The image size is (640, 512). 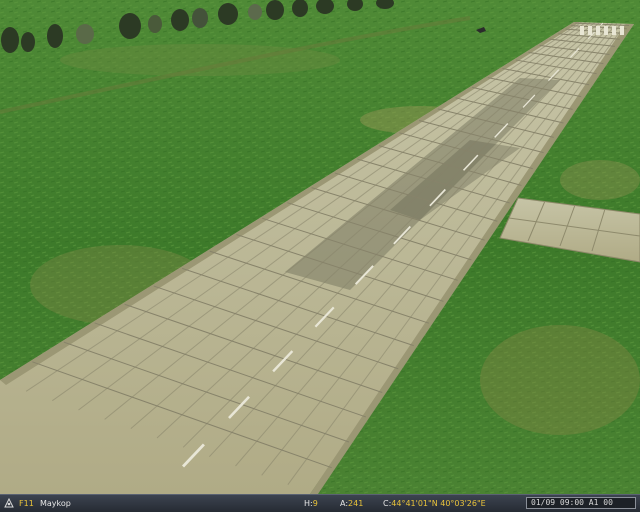 I want to click on altitude-readout: A:241, so click(x=351, y=503).